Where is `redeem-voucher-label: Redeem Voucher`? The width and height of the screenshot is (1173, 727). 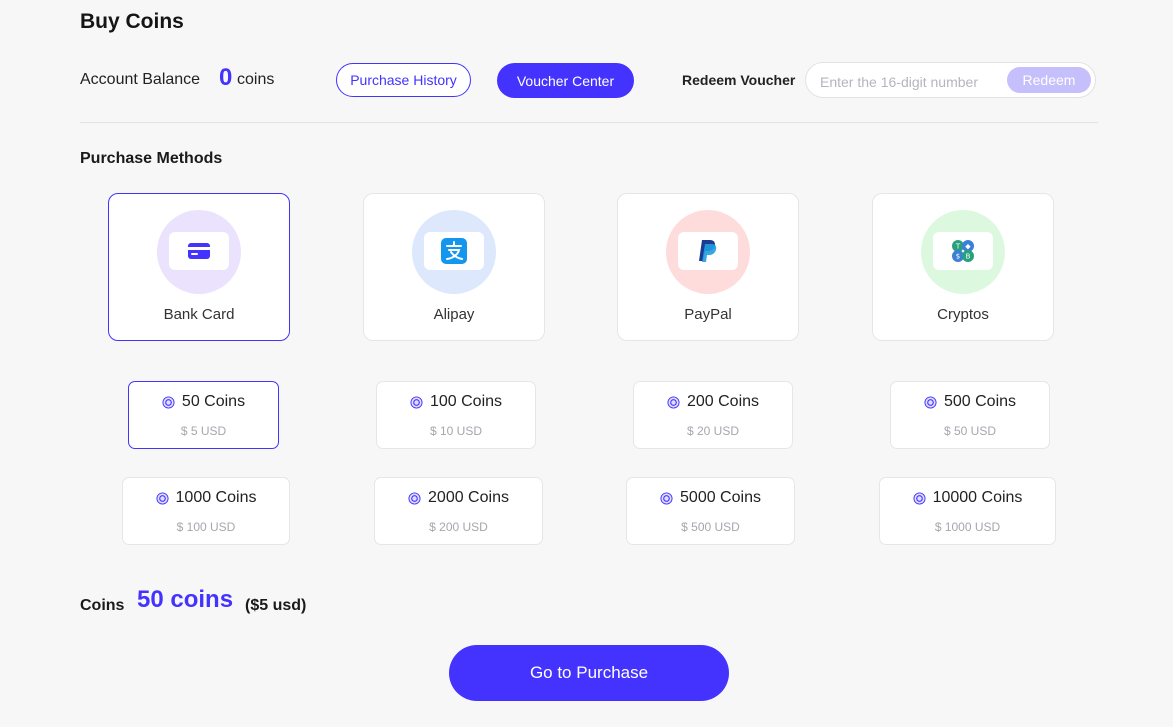 redeem-voucher-label: Redeem Voucher is located at coordinates (739, 80).